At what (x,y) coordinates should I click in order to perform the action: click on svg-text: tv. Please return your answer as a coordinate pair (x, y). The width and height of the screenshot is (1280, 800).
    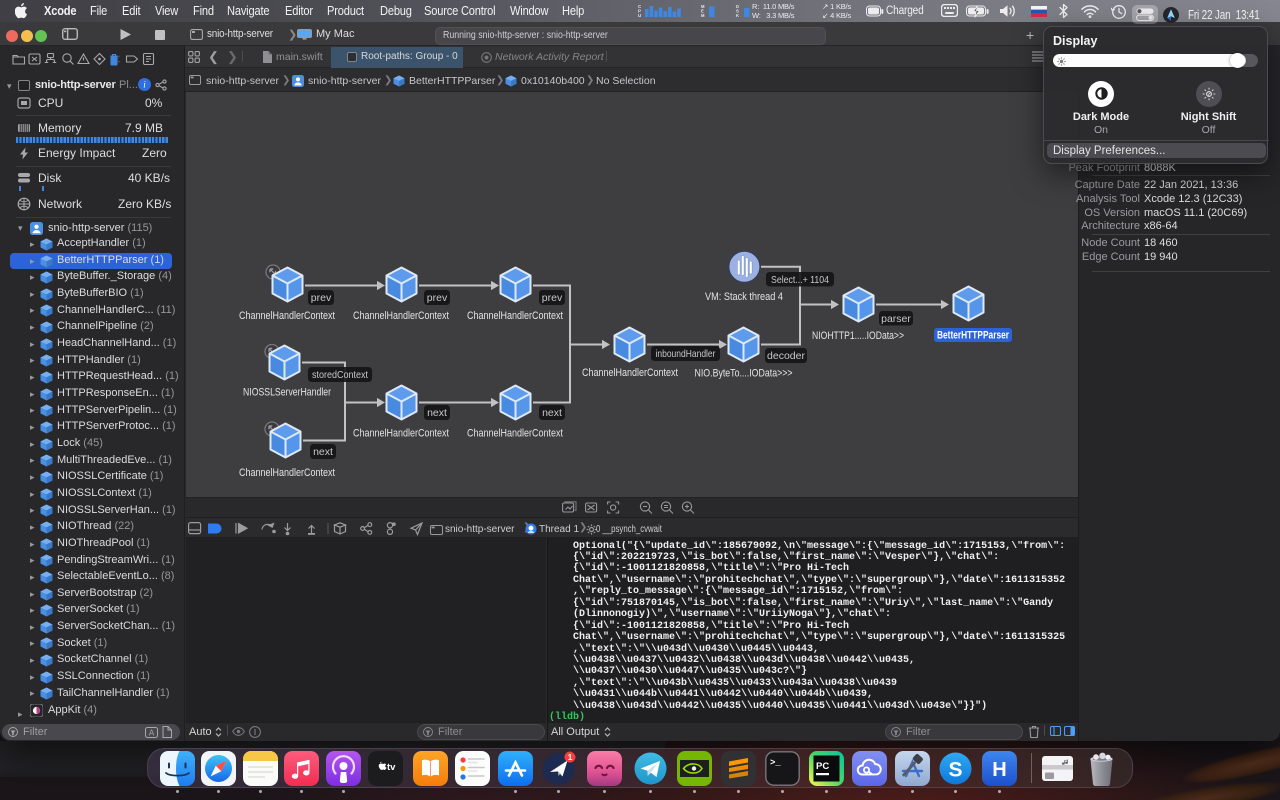
    Looking at the image, I should click on (391, 766).